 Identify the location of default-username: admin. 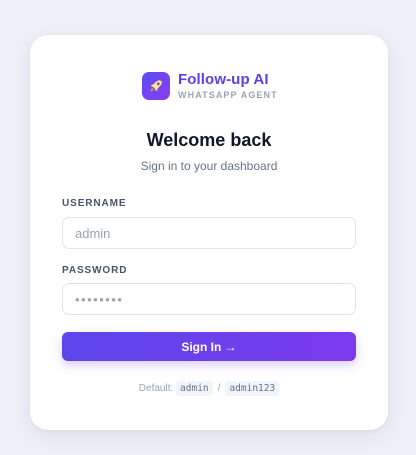
(194, 388).